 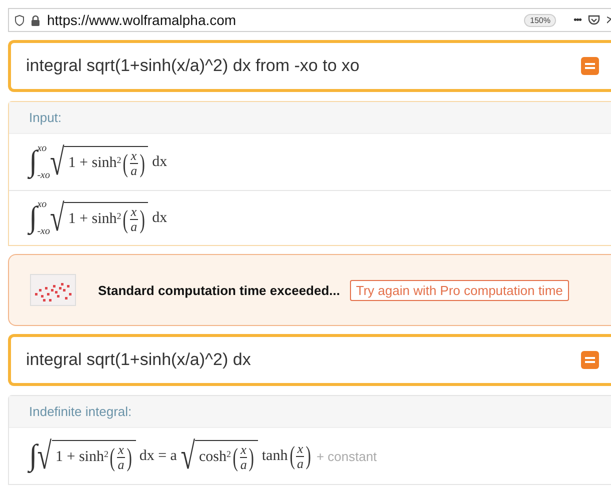 I want to click on search-field: integral sqrt(1+sinh(x/a)^2) dx from -xo to xo, so click(x=309, y=66).